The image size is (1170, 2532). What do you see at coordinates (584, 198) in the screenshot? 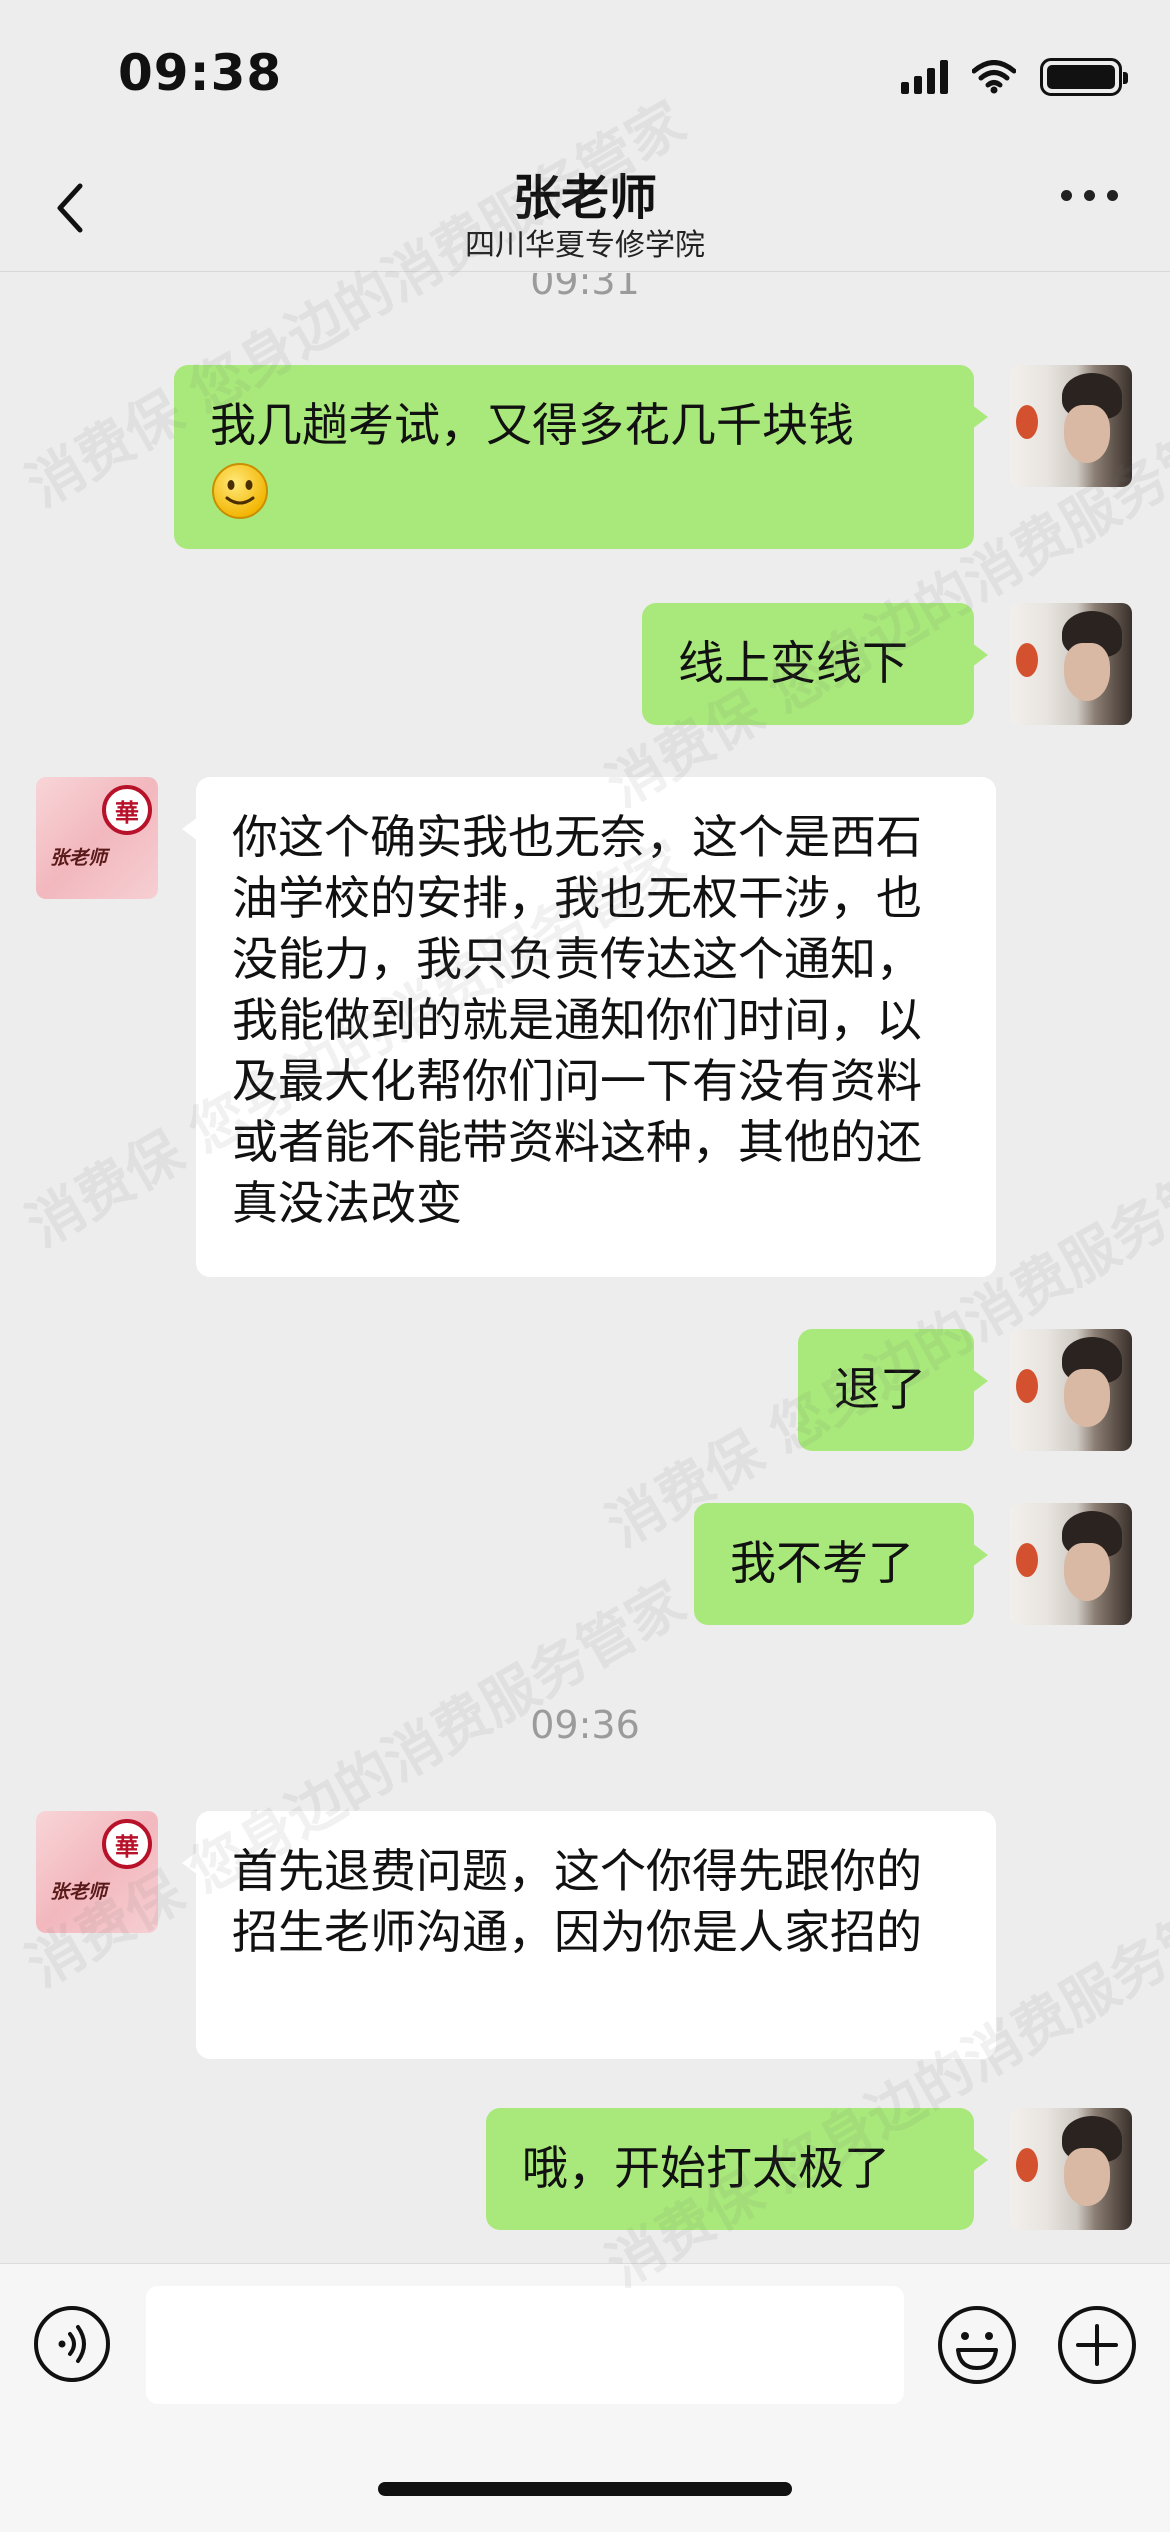
I see `chat-title: 张老师` at bounding box center [584, 198].